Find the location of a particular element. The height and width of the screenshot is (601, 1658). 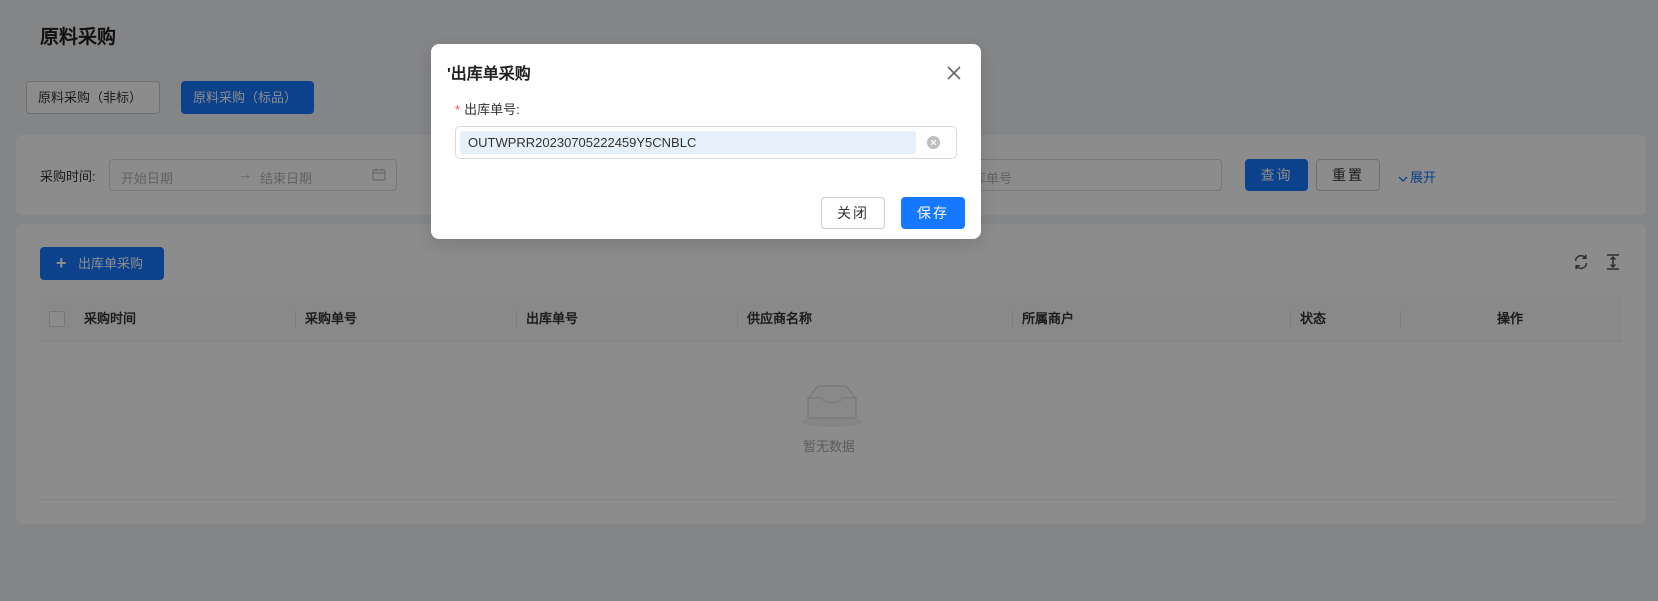

modal-title: '出库单采购 is located at coordinates (489, 74).